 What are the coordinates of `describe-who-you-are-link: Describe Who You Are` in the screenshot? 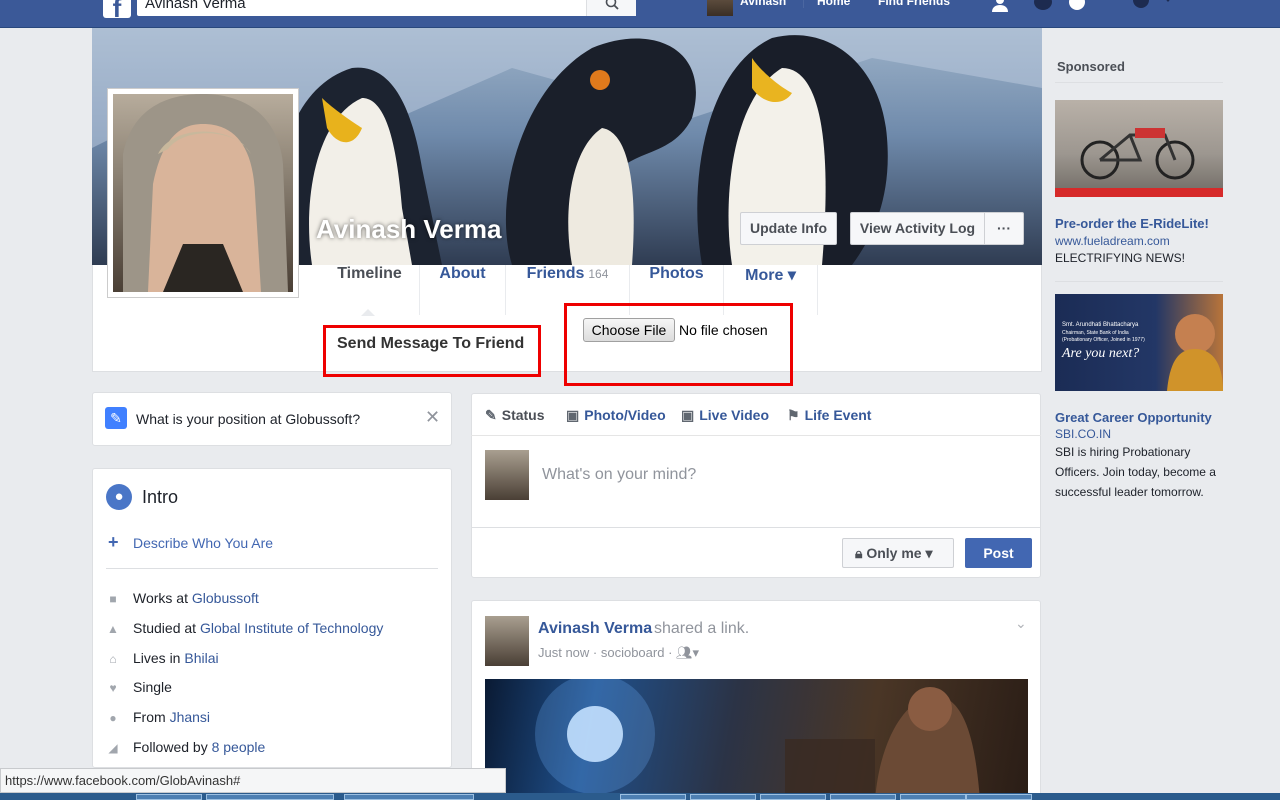 It's located at (203, 543).